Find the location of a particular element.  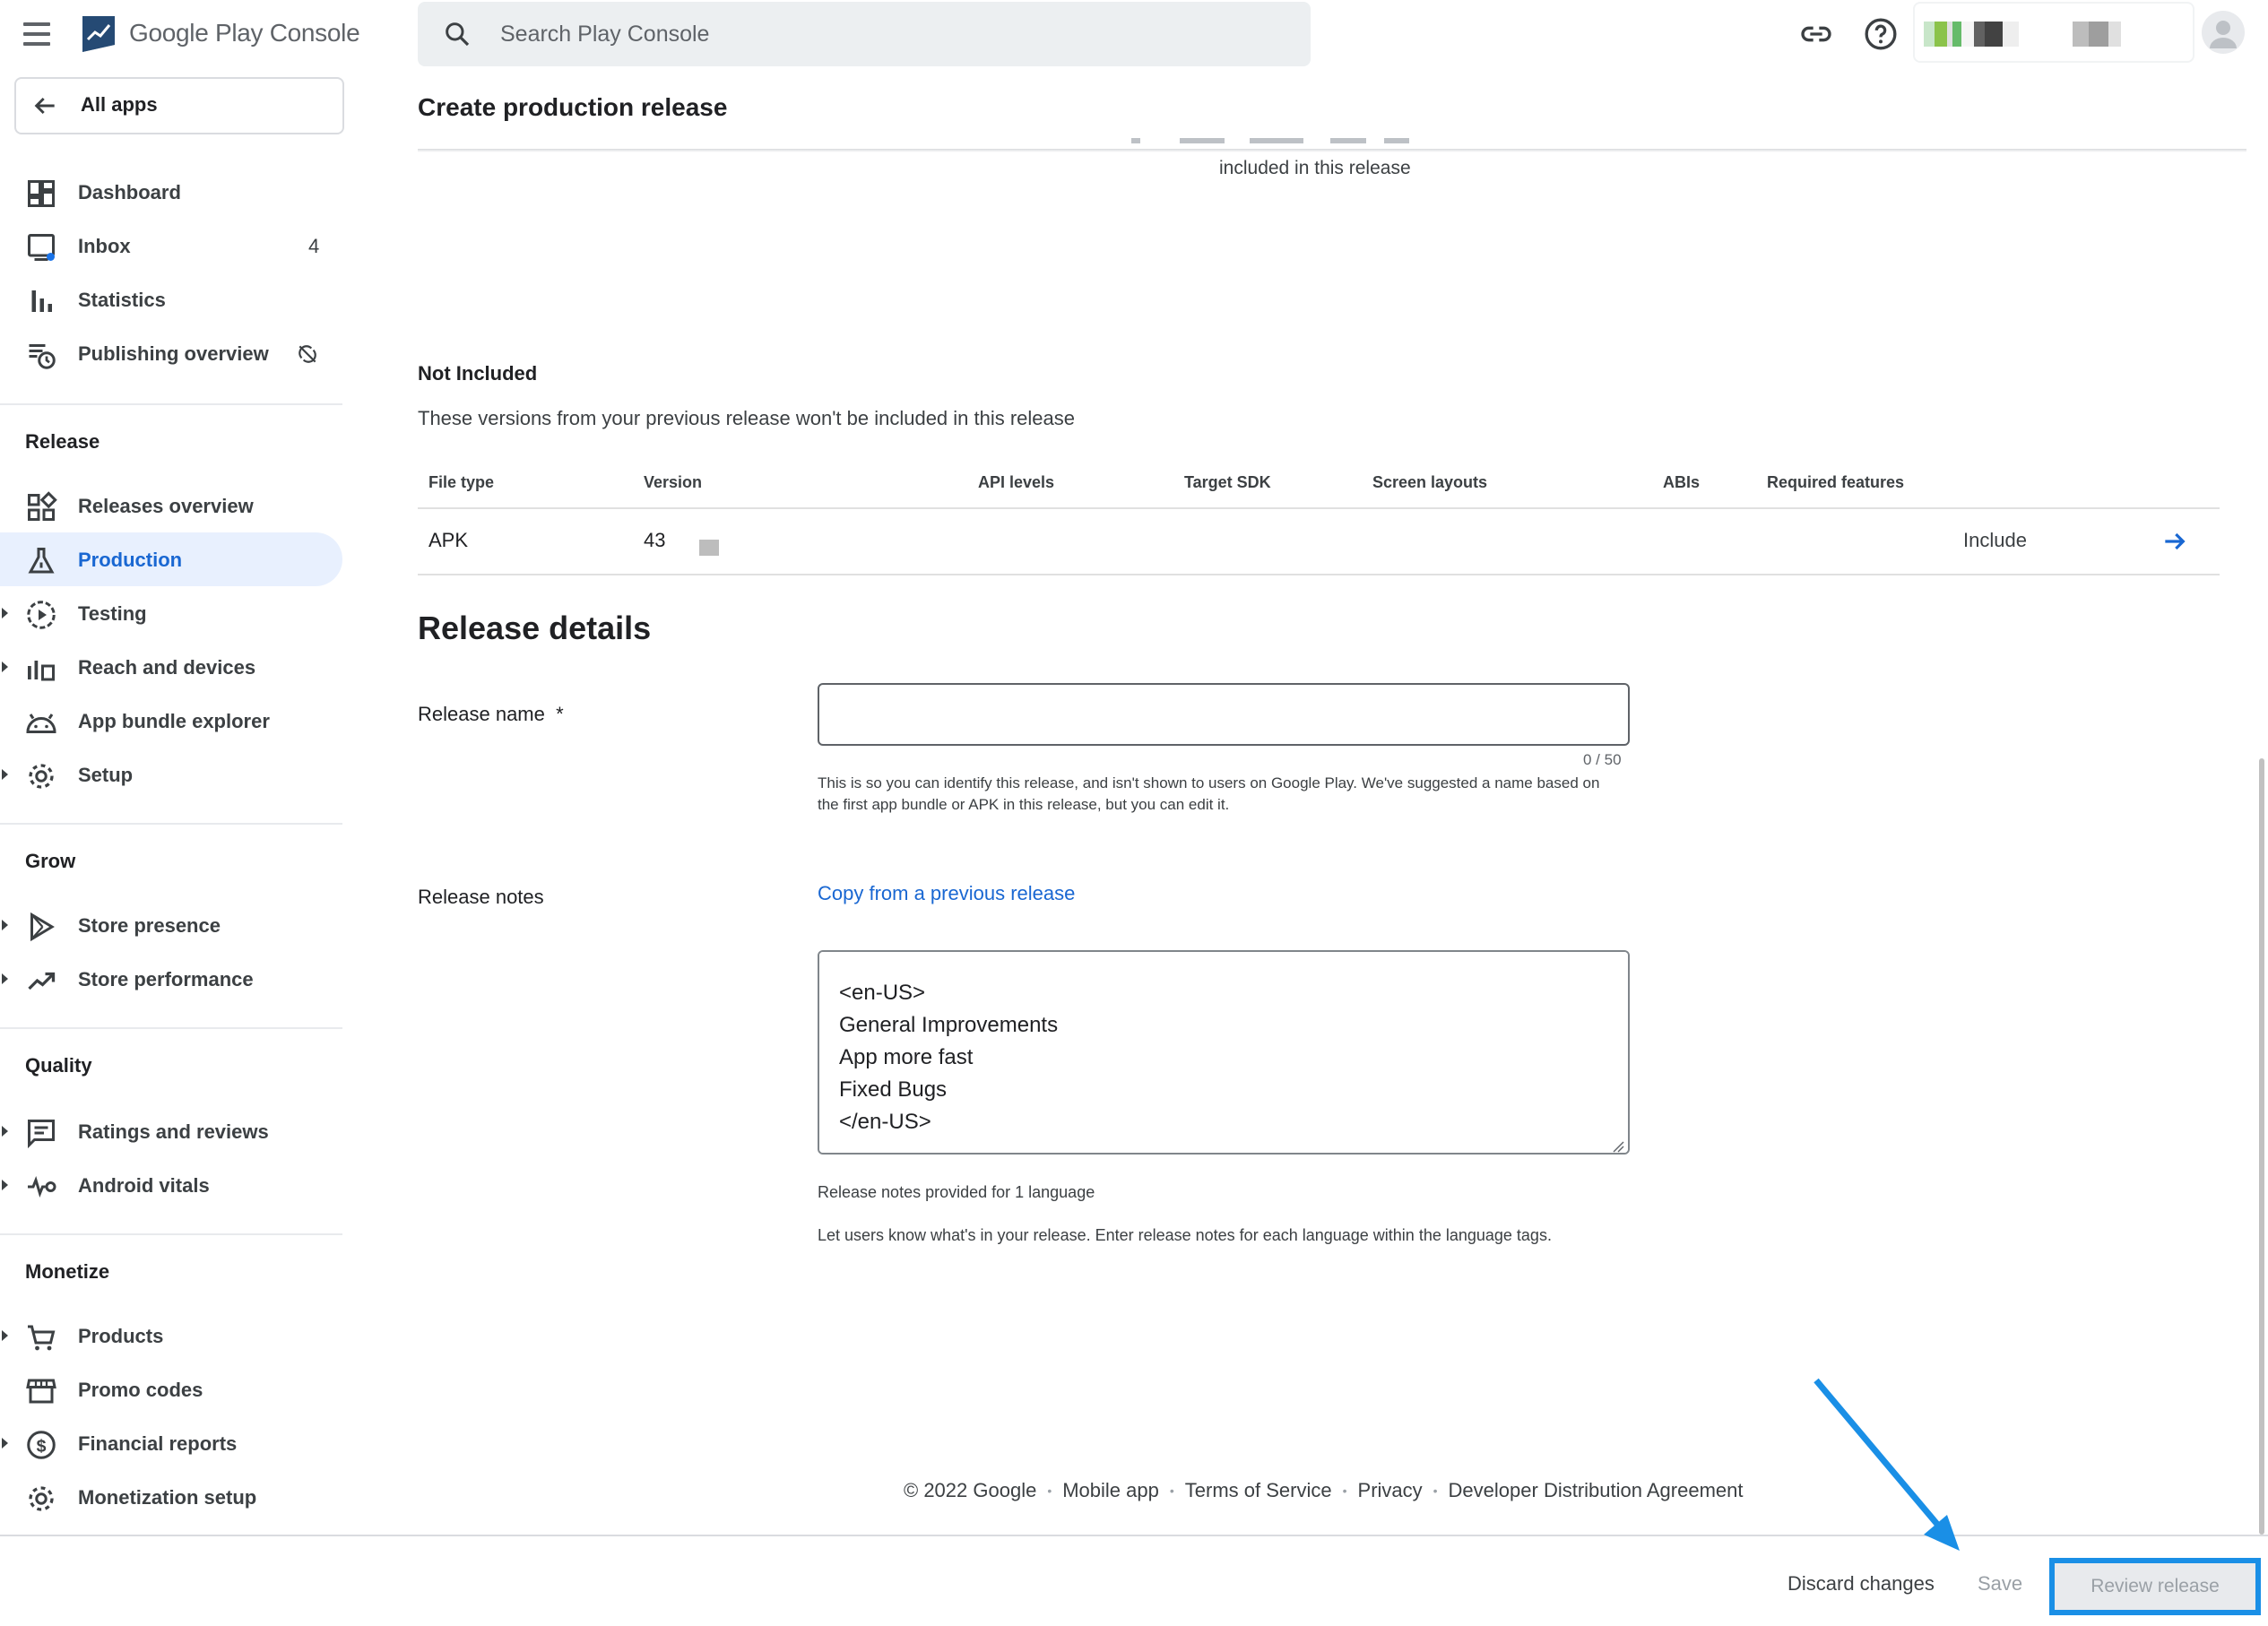

bar-chart-icon is located at coordinates (41, 301).